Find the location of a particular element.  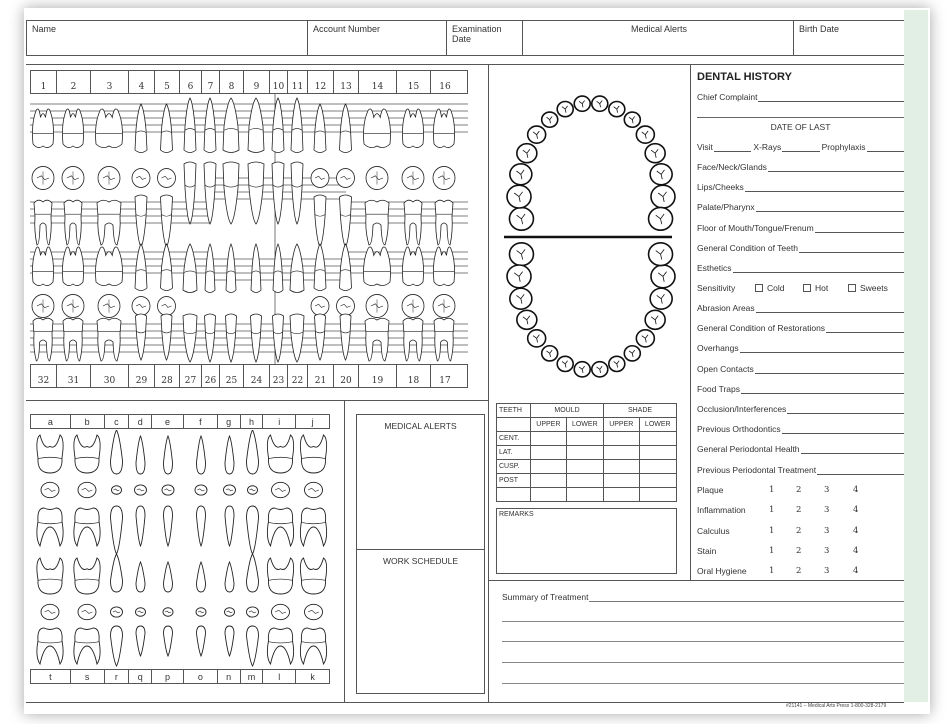

tooth-number-cell: 19 is located at coordinates (378, 376).